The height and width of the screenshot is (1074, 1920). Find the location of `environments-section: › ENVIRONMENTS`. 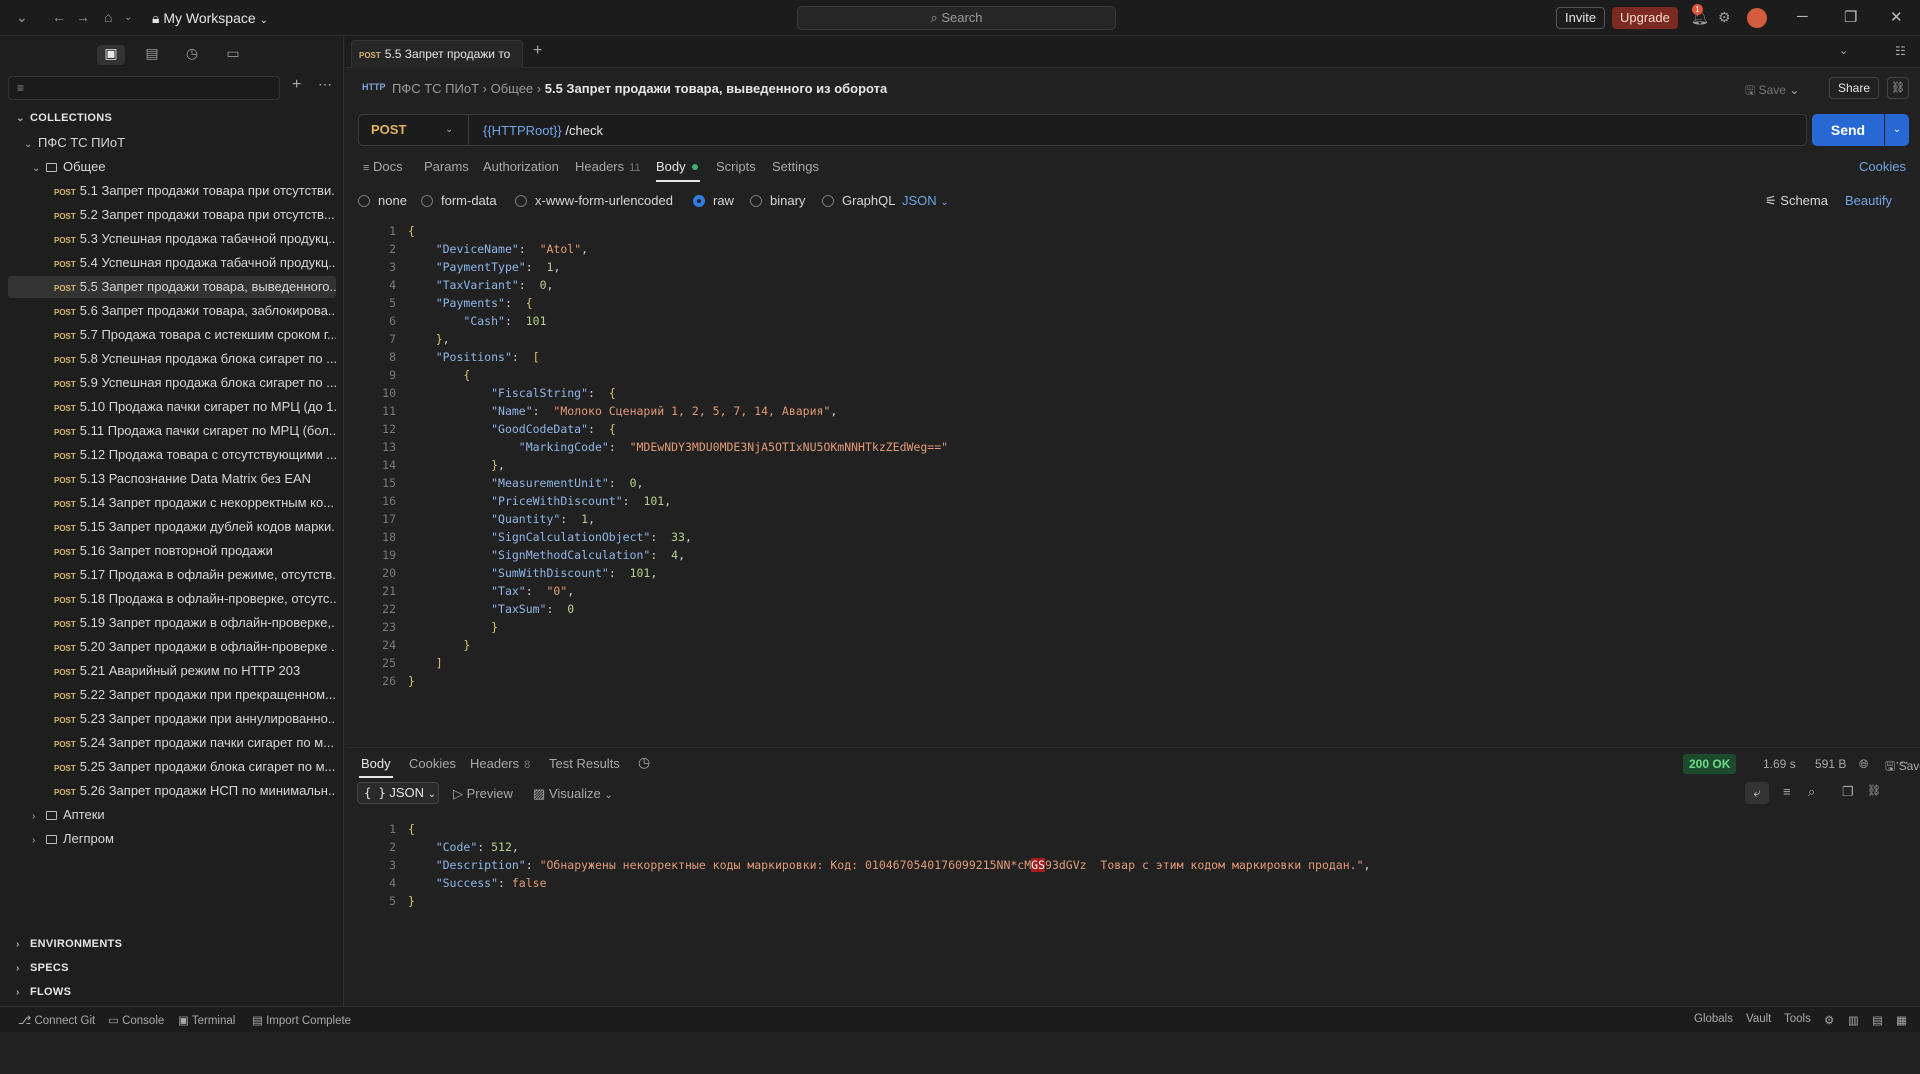

environments-section: › ENVIRONMENTS is located at coordinates (69, 944).